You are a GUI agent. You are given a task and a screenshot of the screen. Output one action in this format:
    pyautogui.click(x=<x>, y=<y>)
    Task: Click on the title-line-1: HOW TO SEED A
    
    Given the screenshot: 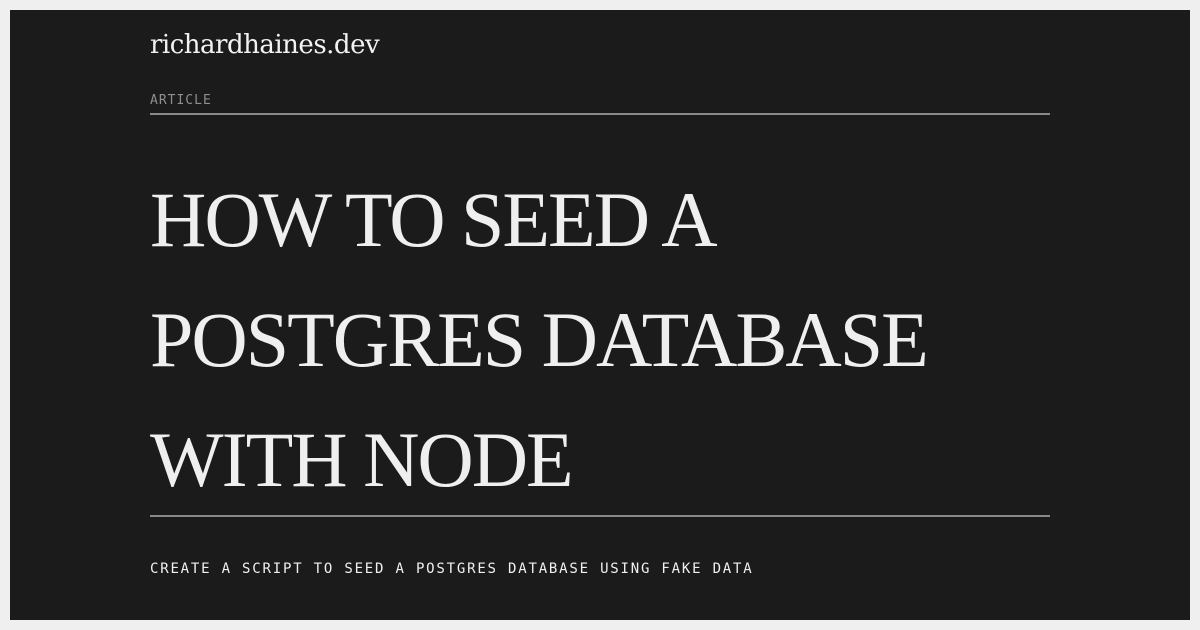 What is the action you would take?
    pyautogui.click(x=434, y=219)
    